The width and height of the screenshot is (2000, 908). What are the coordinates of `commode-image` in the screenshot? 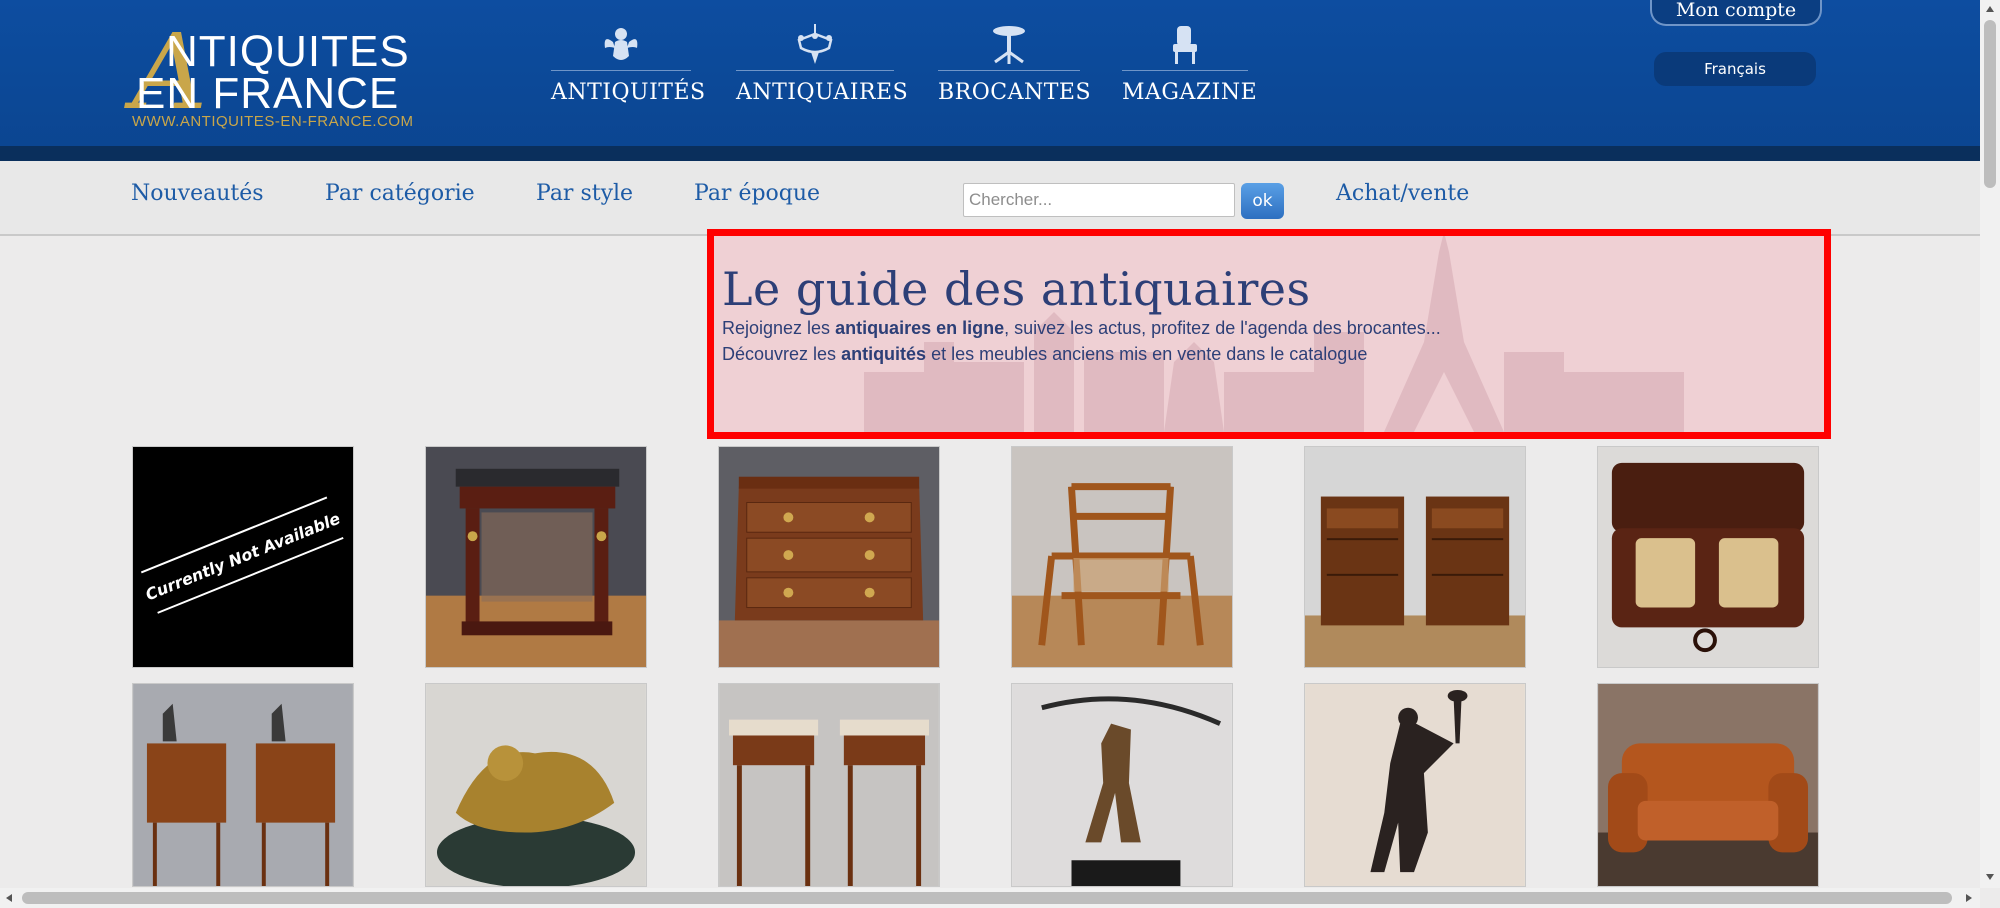 It's located at (829, 557).